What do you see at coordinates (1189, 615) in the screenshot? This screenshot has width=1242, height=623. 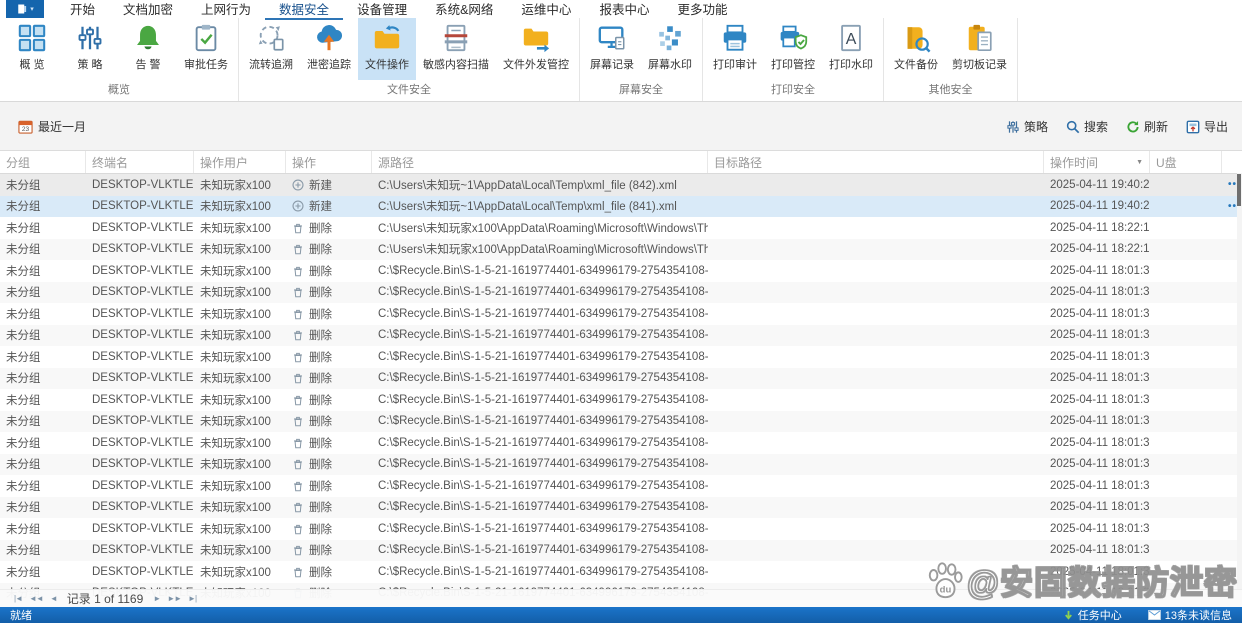 I see `unread-messages-button: 13条未读信息` at bounding box center [1189, 615].